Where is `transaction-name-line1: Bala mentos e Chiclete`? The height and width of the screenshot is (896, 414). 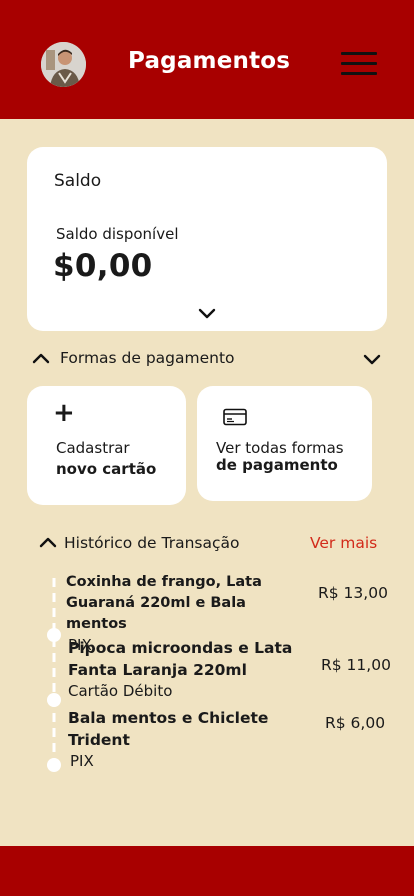 transaction-name-line1: Bala mentos e Chiclete is located at coordinates (168, 718).